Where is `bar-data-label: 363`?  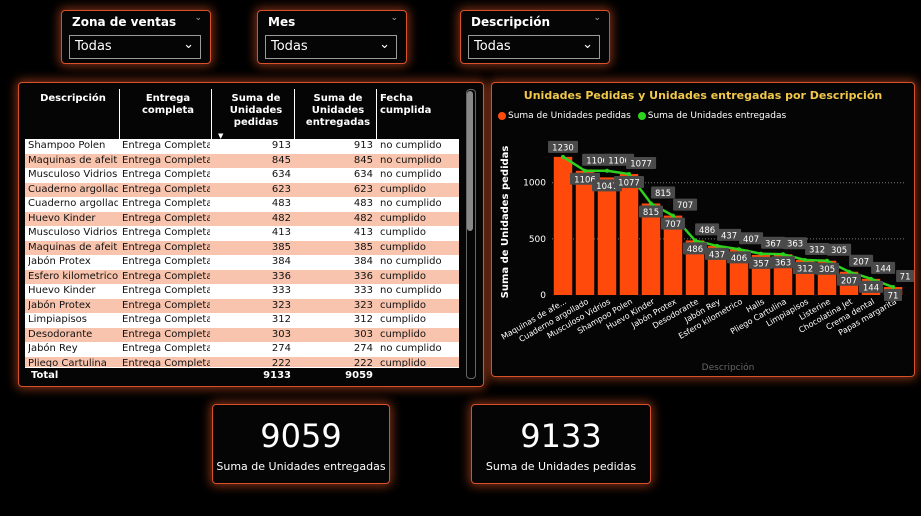 bar-data-label: 363 is located at coordinates (783, 264).